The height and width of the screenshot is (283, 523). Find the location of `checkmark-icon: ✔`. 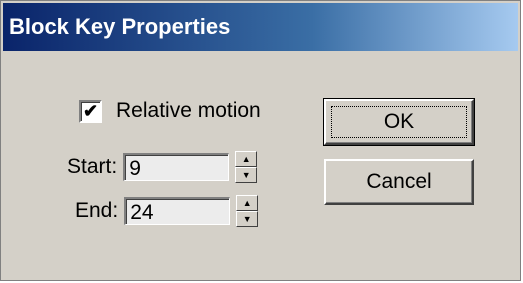

checkmark-icon: ✔ is located at coordinates (90, 110).